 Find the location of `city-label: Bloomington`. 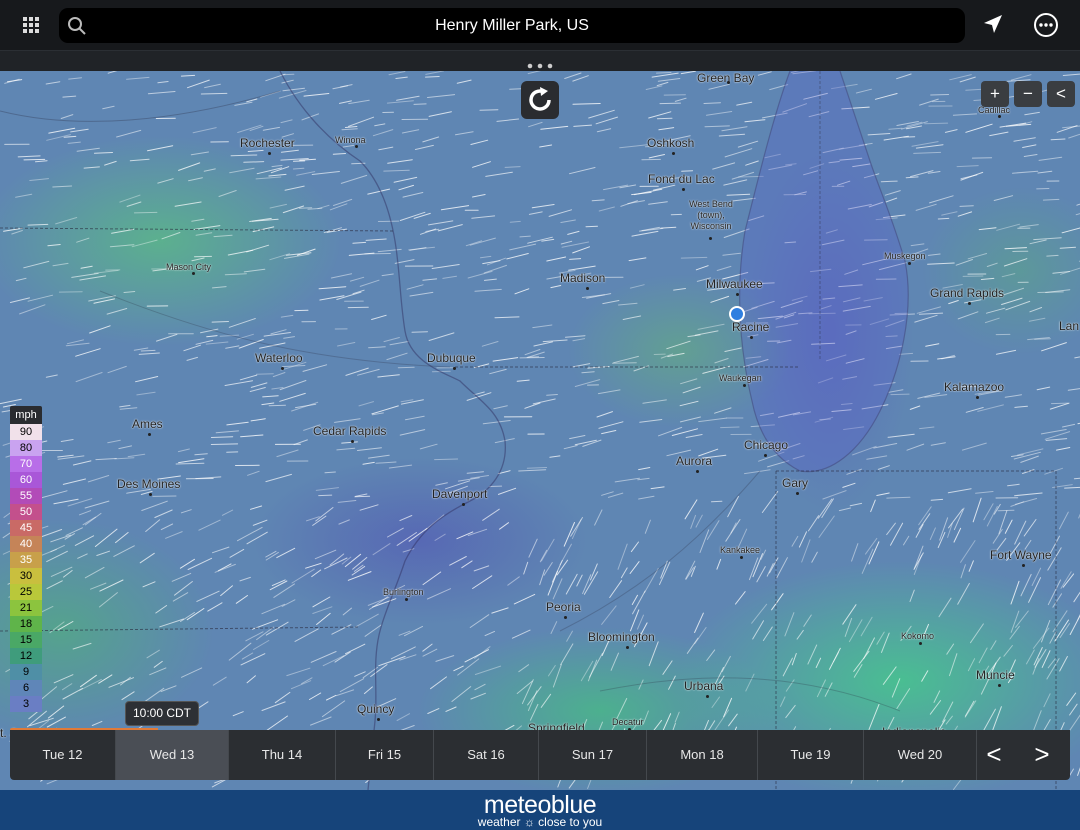

city-label: Bloomington is located at coordinates (621, 637).